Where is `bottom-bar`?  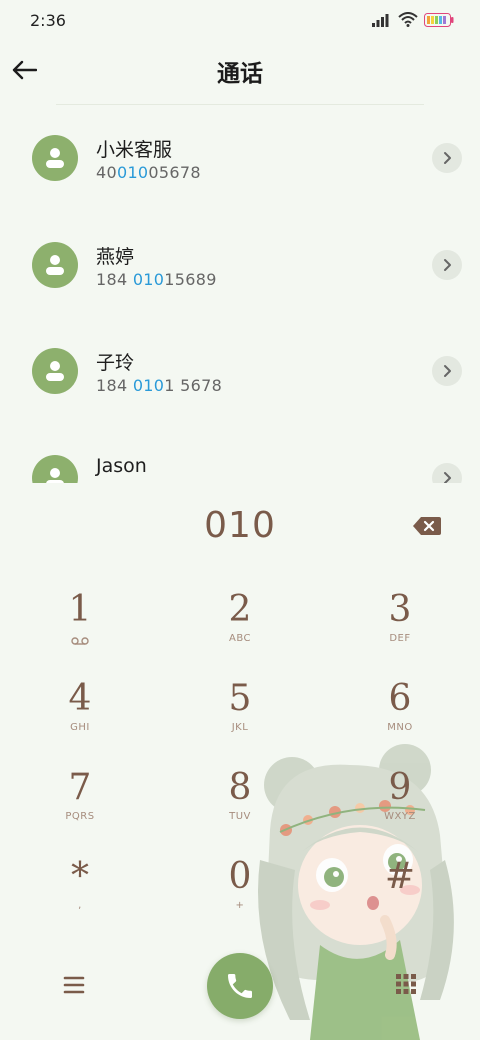
bottom-bar is located at coordinates (240, 987).